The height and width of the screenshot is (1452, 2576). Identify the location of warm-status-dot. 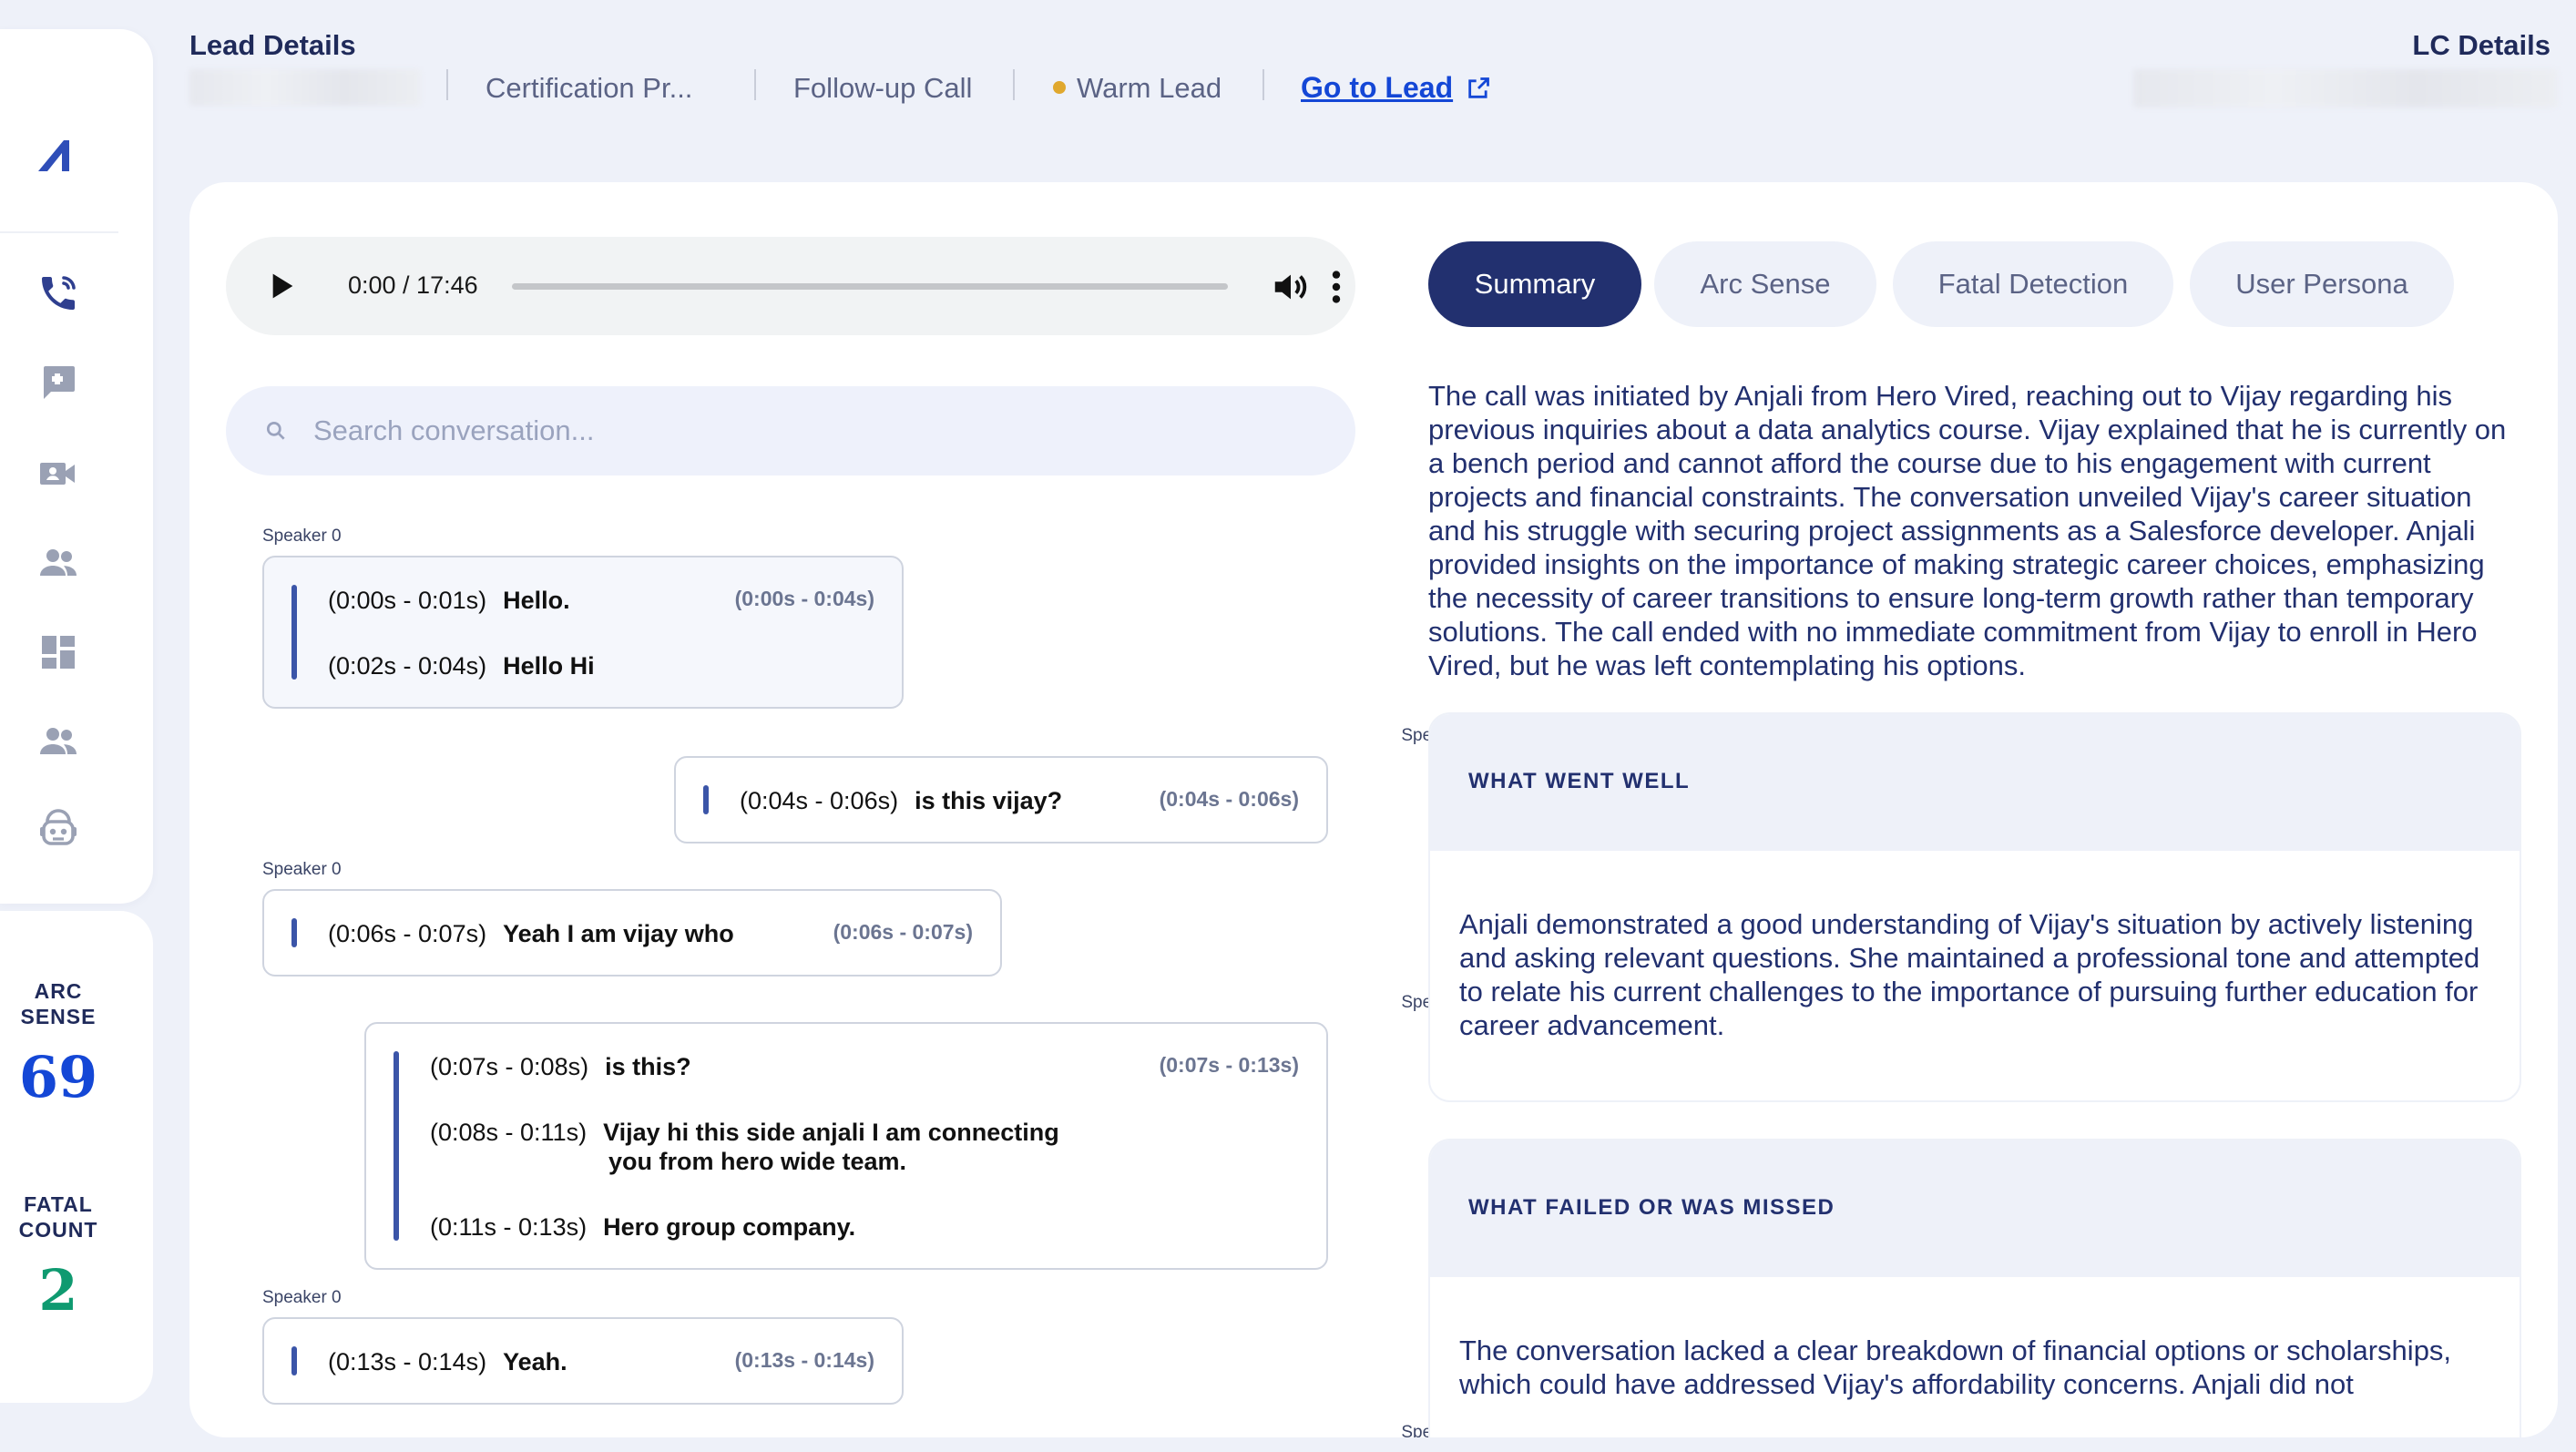
(1059, 87).